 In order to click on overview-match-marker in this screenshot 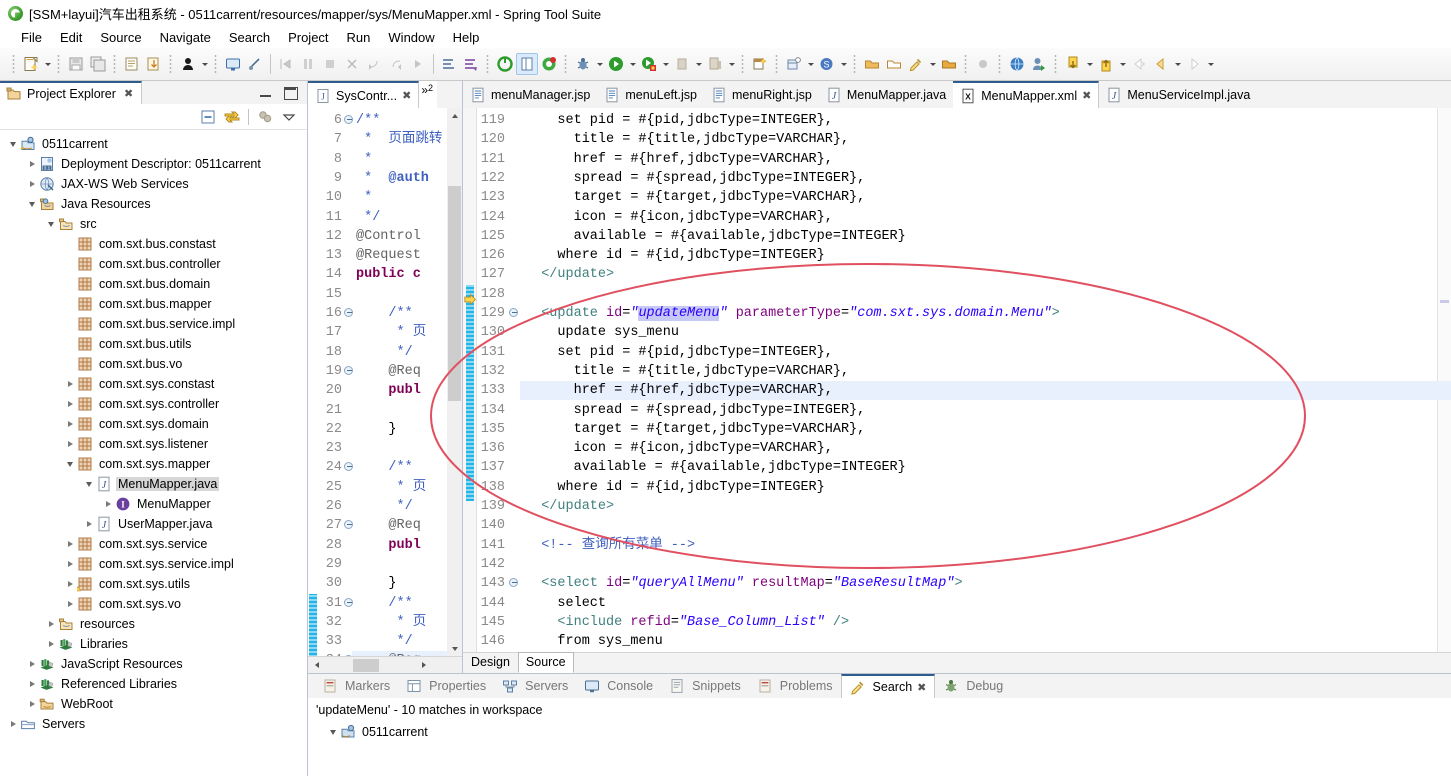, I will do `click(1444, 301)`.